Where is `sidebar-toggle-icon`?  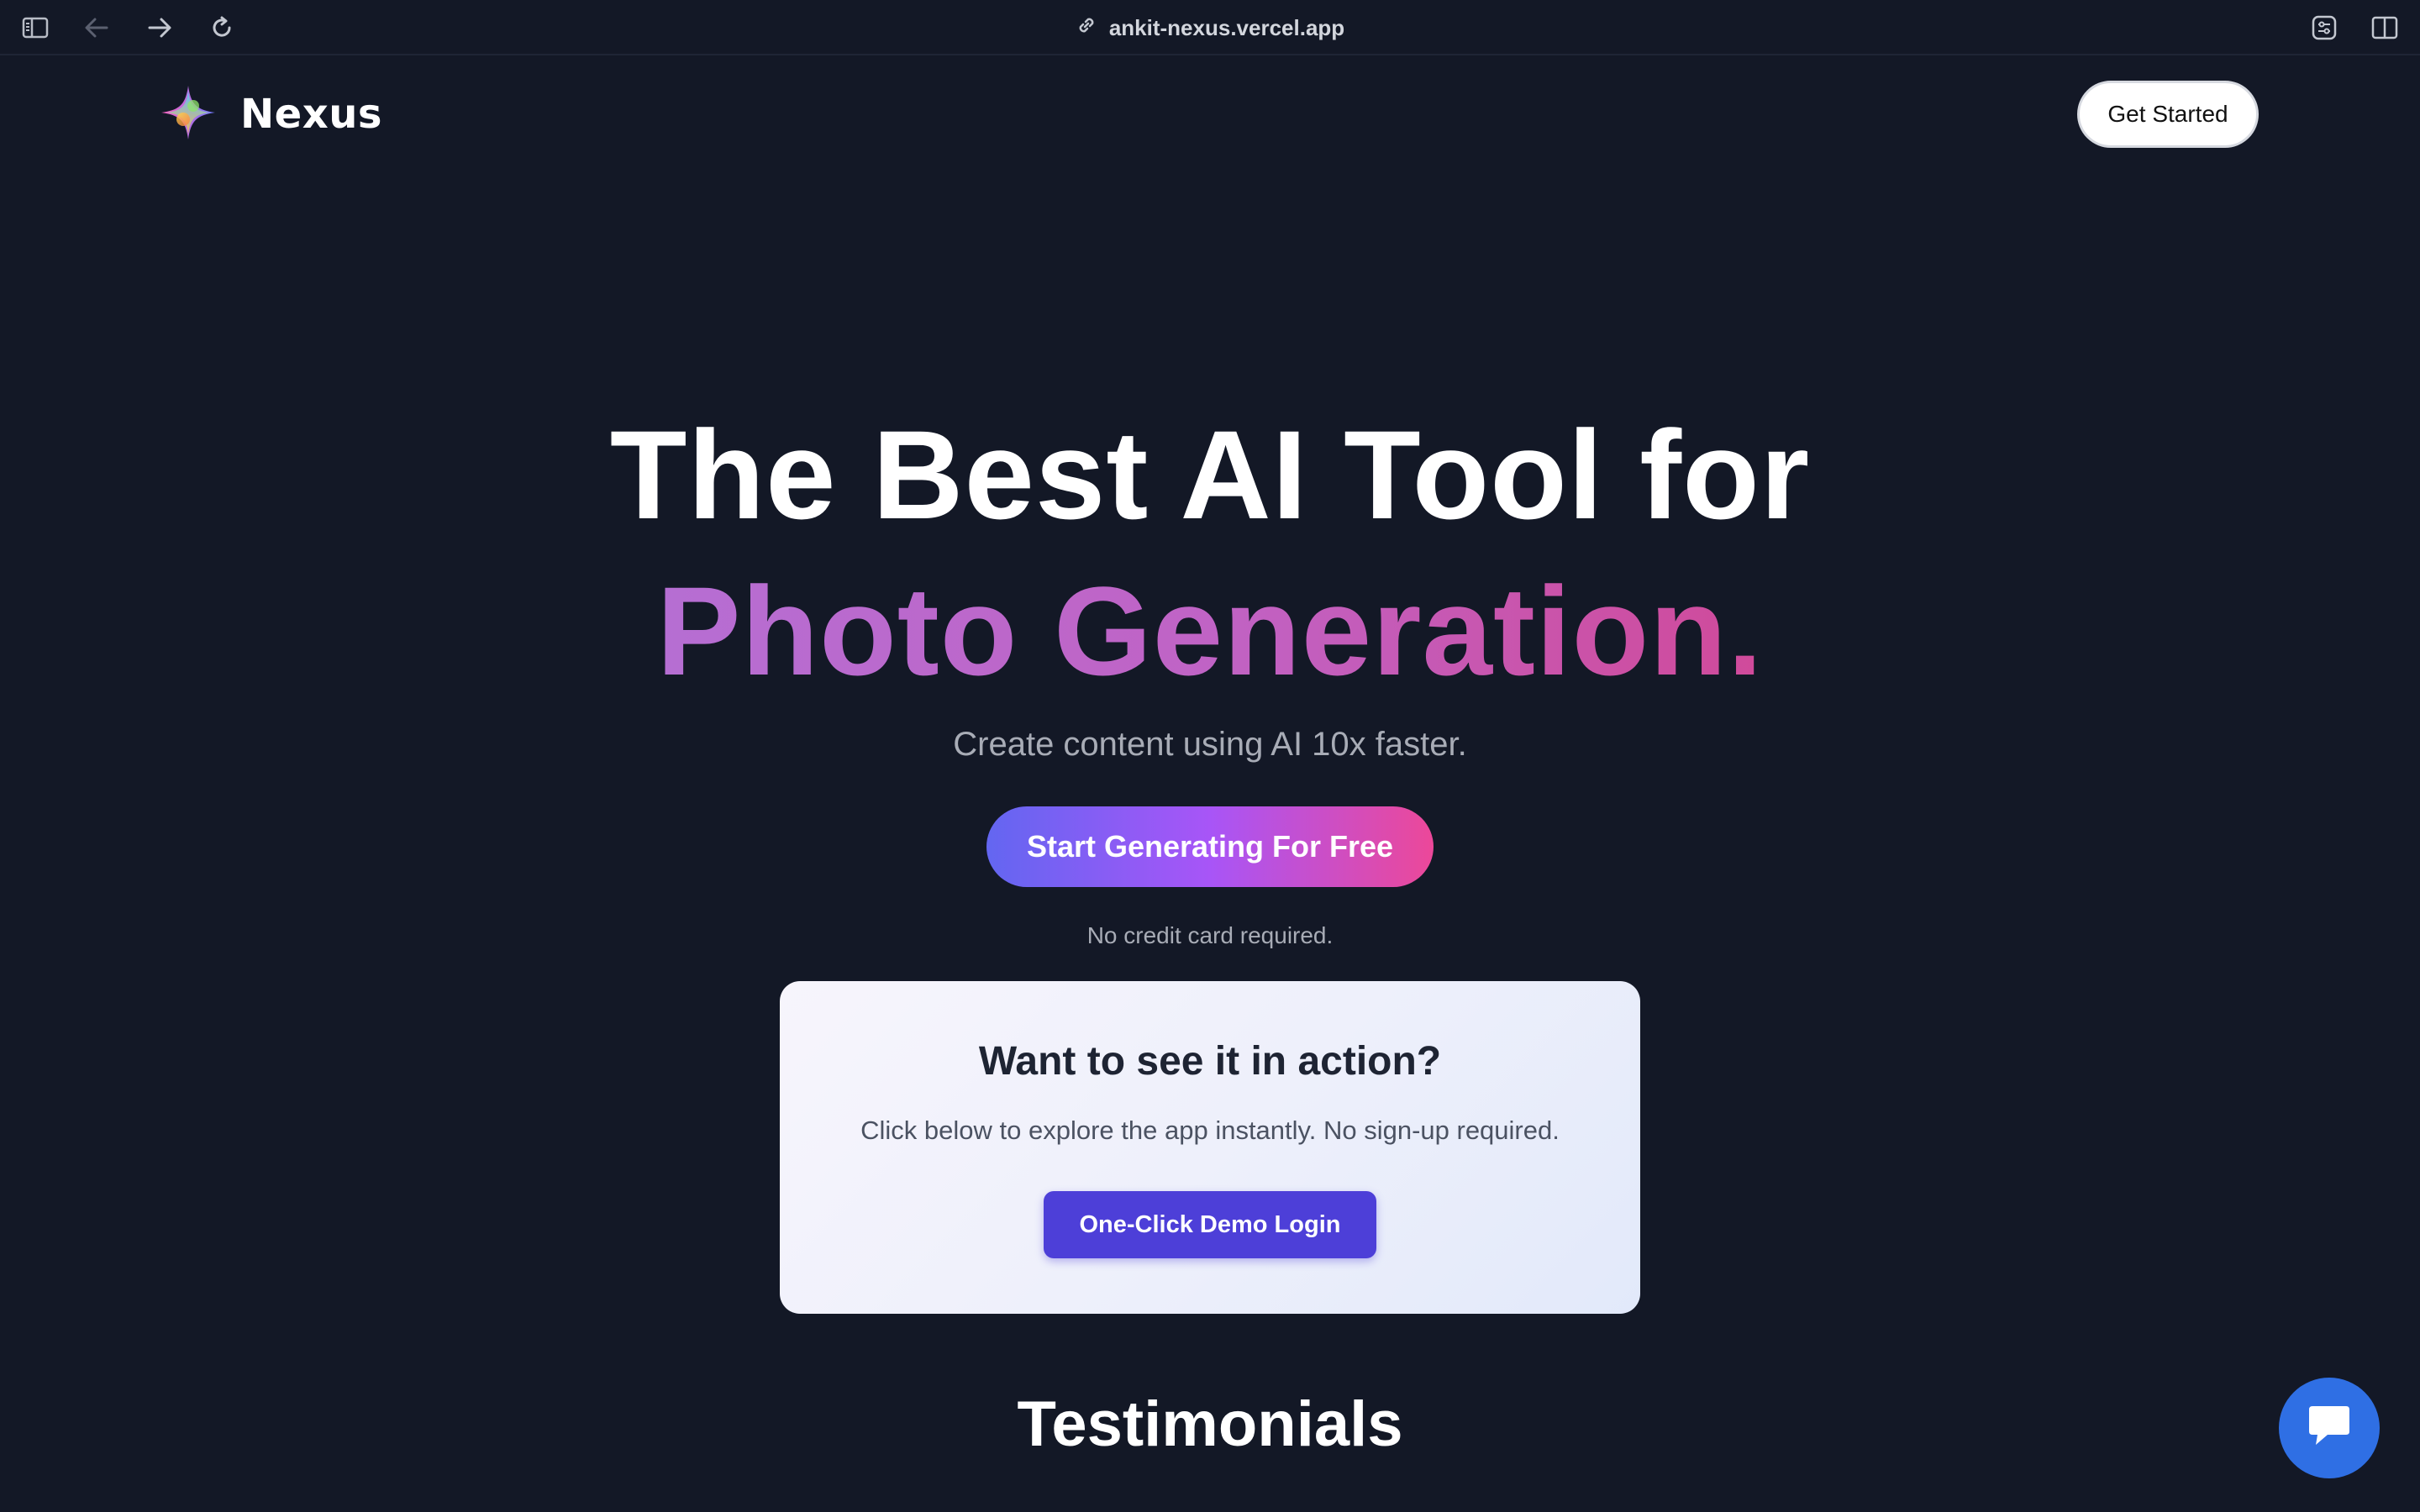
sidebar-toggle-icon is located at coordinates (35, 28).